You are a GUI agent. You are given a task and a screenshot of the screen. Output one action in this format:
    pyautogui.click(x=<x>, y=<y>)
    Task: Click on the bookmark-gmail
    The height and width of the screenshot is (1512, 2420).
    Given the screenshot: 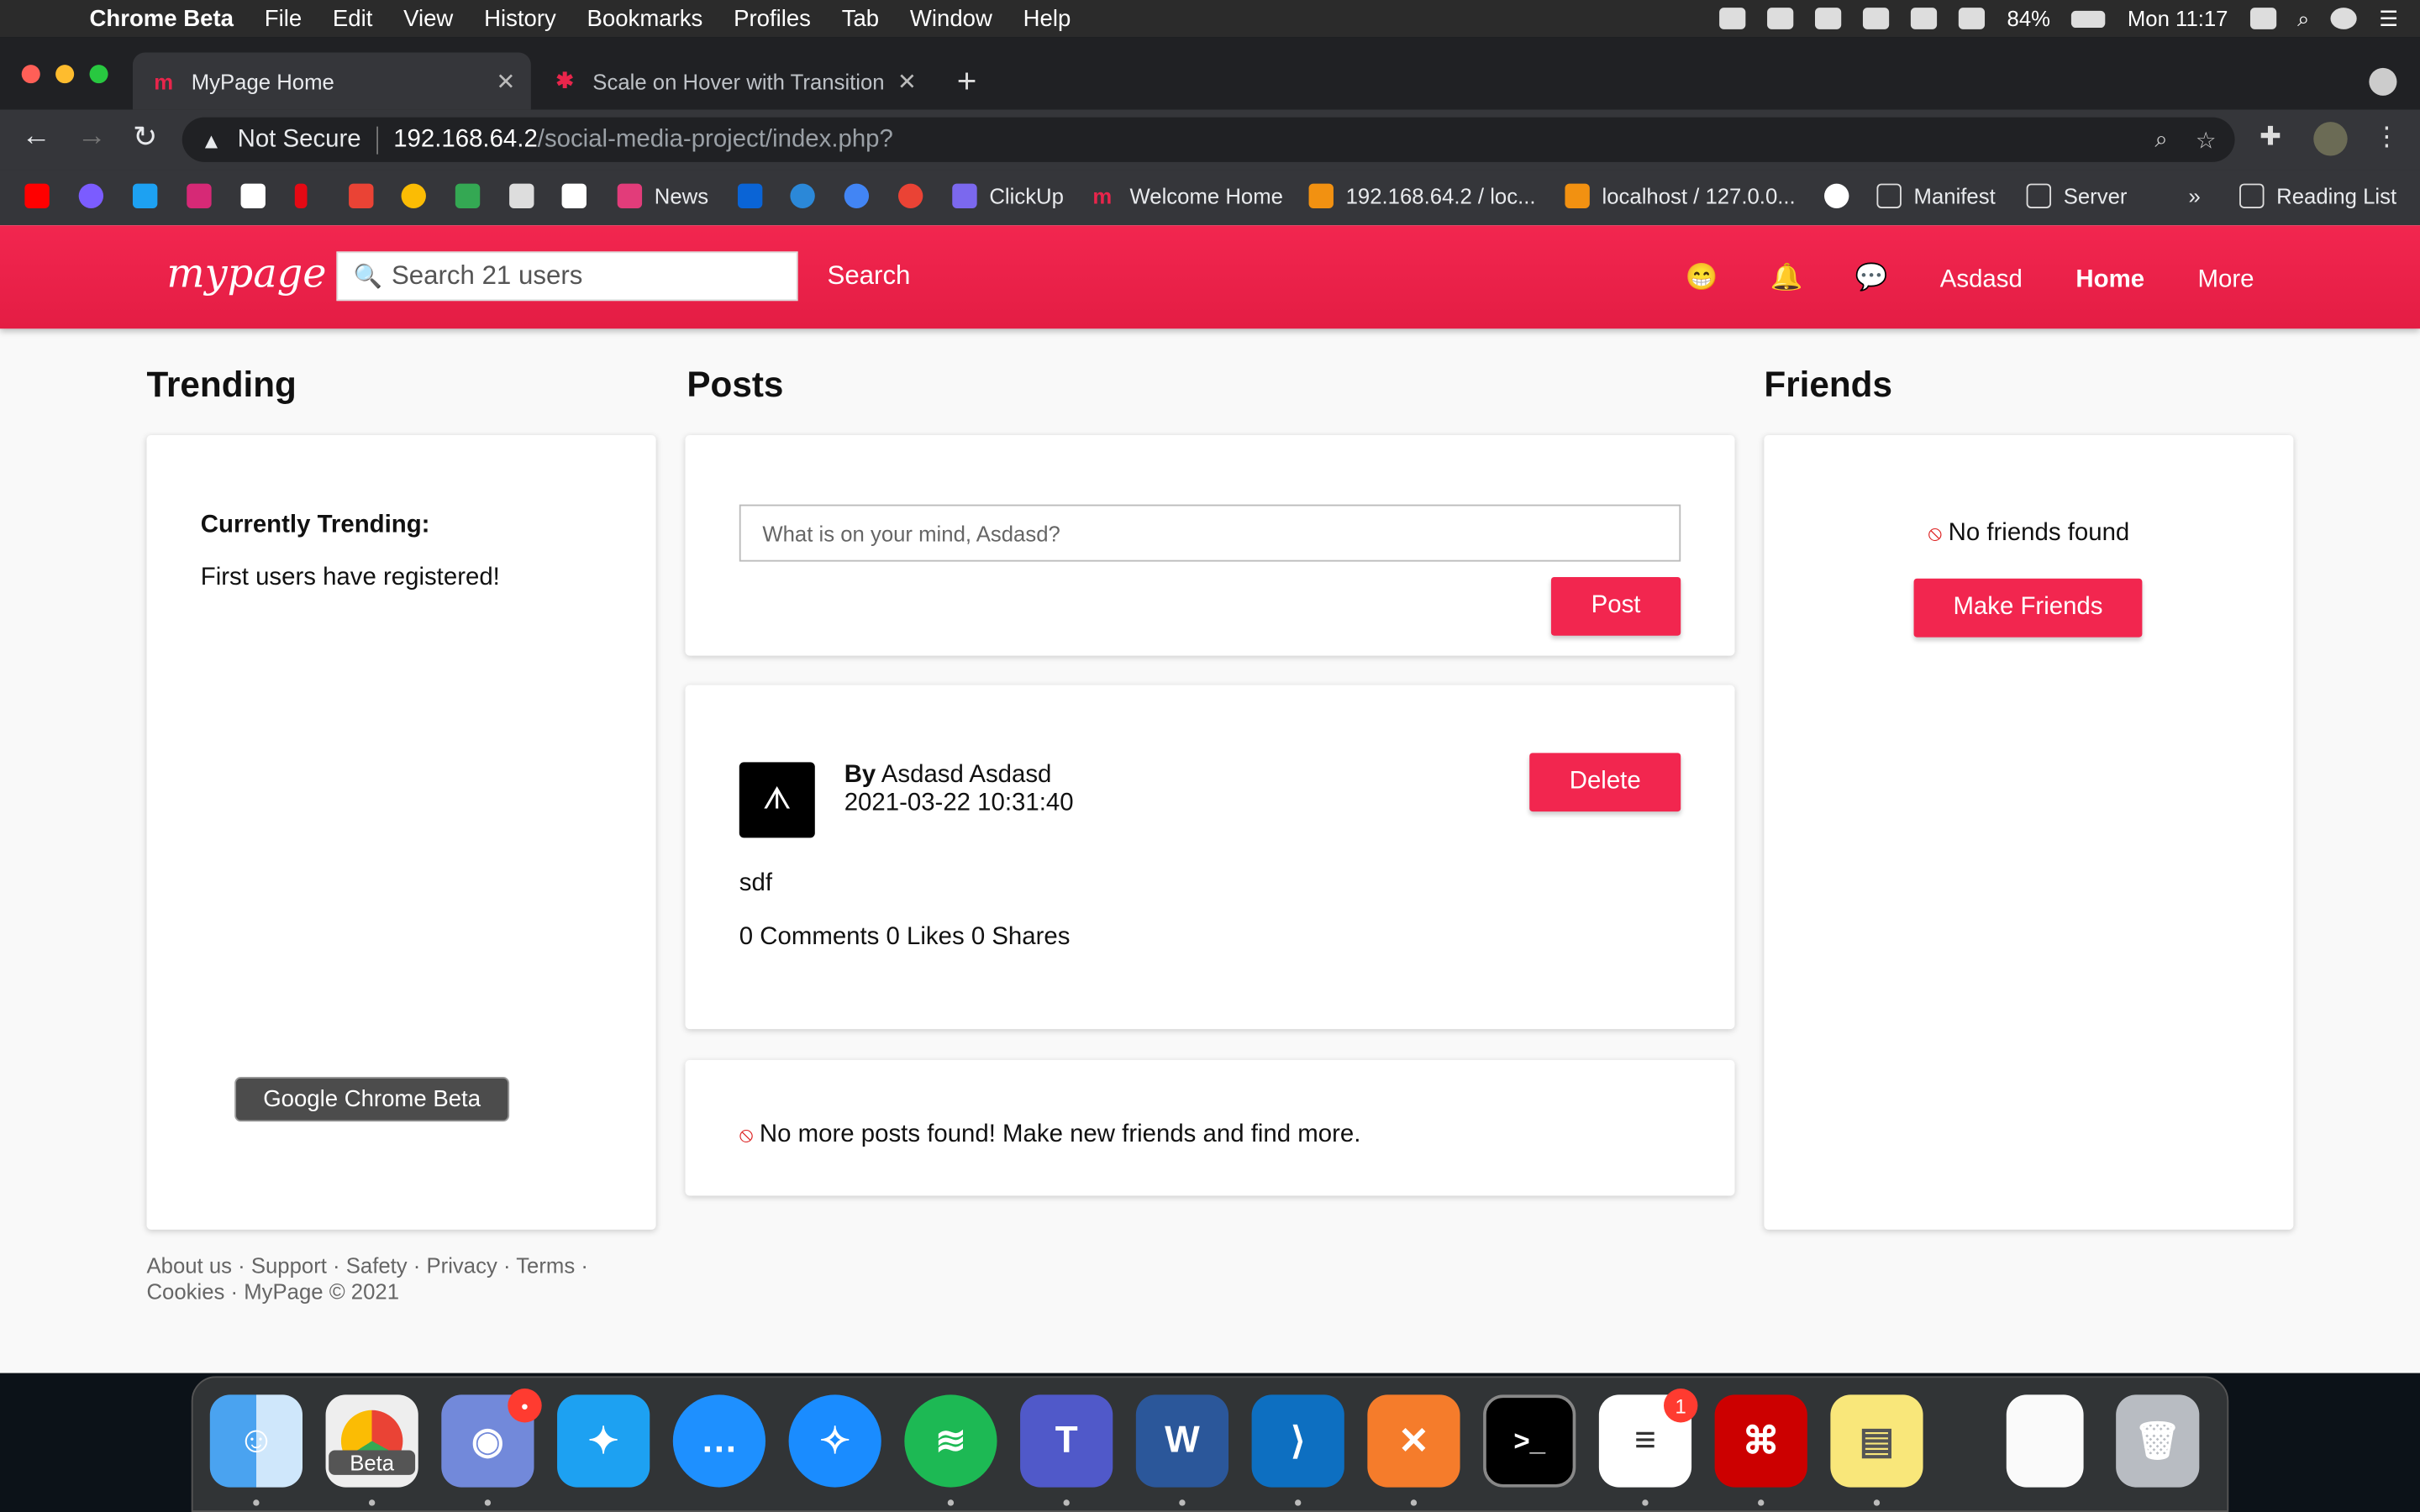 What is the action you would take?
    pyautogui.click(x=367, y=195)
    